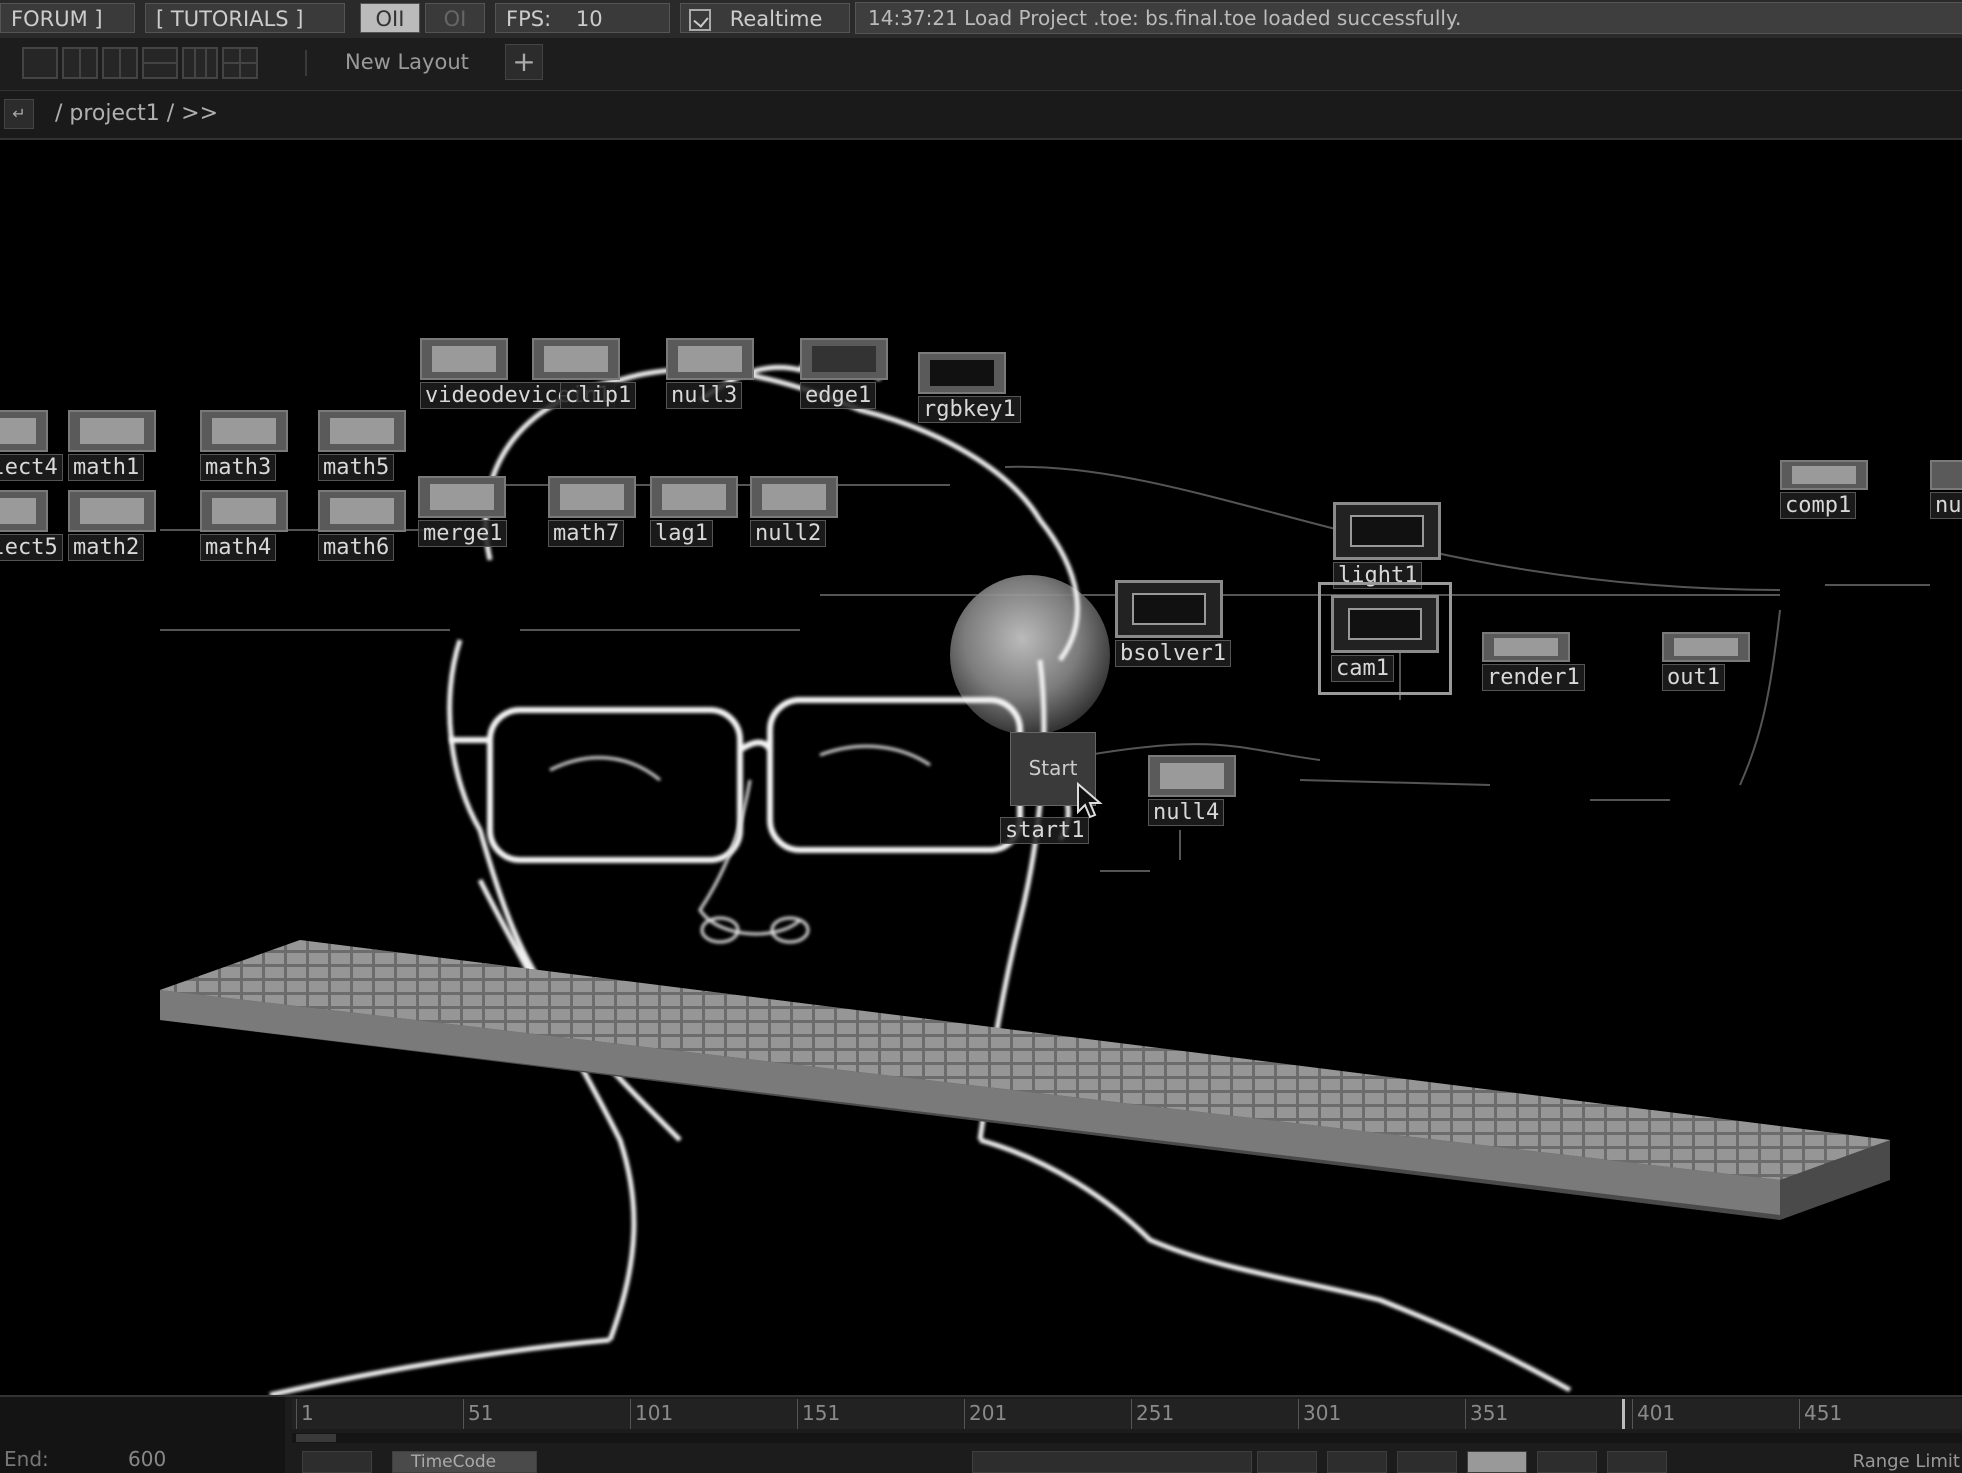 This screenshot has width=1962, height=1473. I want to click on node-label: math2, so click(106, 547).